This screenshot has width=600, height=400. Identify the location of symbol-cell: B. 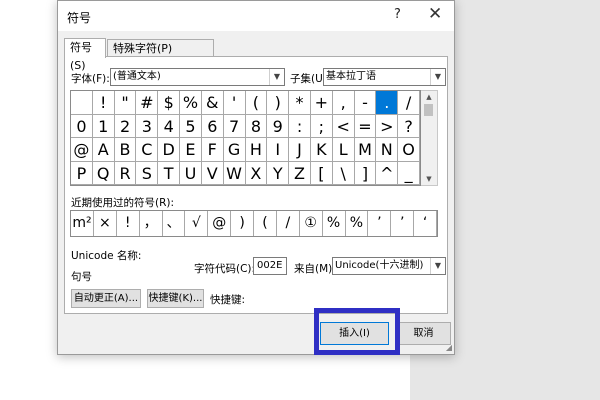
(125, 150).